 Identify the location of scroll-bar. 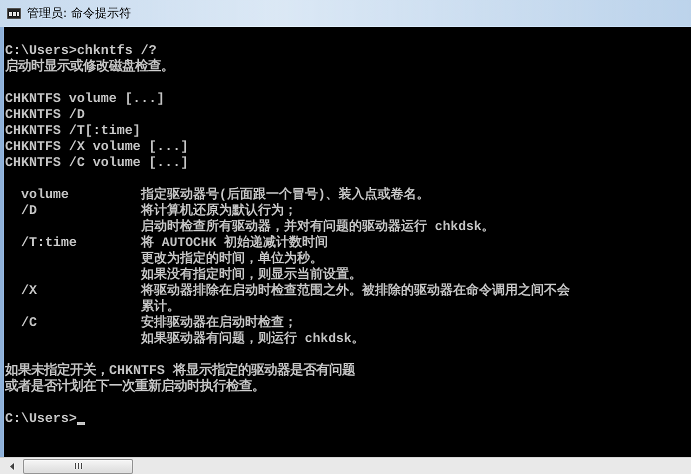
(345, 465).